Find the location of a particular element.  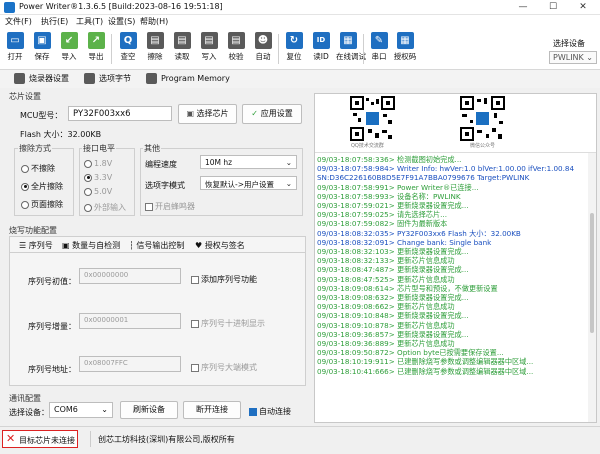

option-bytes-tab: 选项字节 is located at coordinates (107, 79).